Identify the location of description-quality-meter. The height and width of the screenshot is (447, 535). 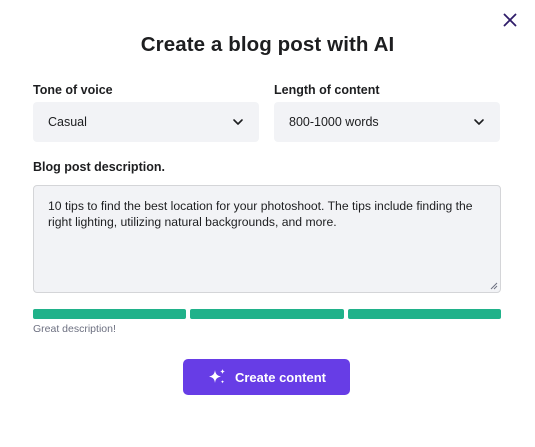
(267, 314).